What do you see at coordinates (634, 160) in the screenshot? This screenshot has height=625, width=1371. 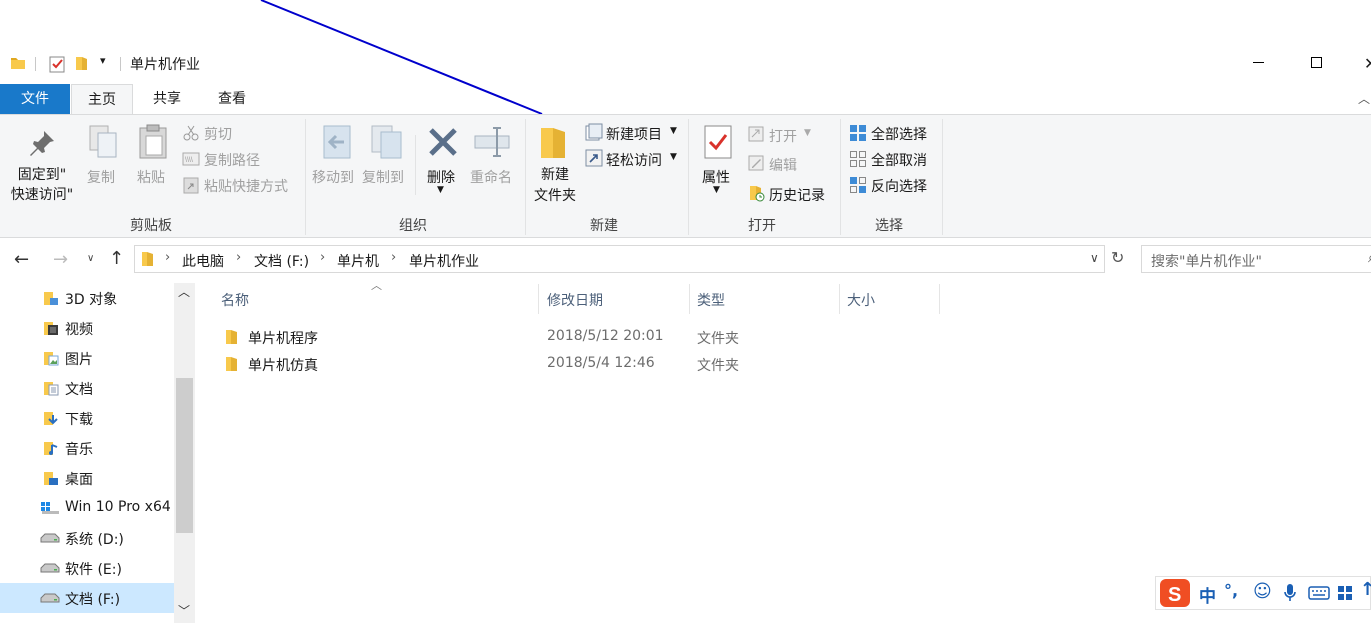 I see `easy-access-button: 轻松访问` at bounding box center [634, 160].